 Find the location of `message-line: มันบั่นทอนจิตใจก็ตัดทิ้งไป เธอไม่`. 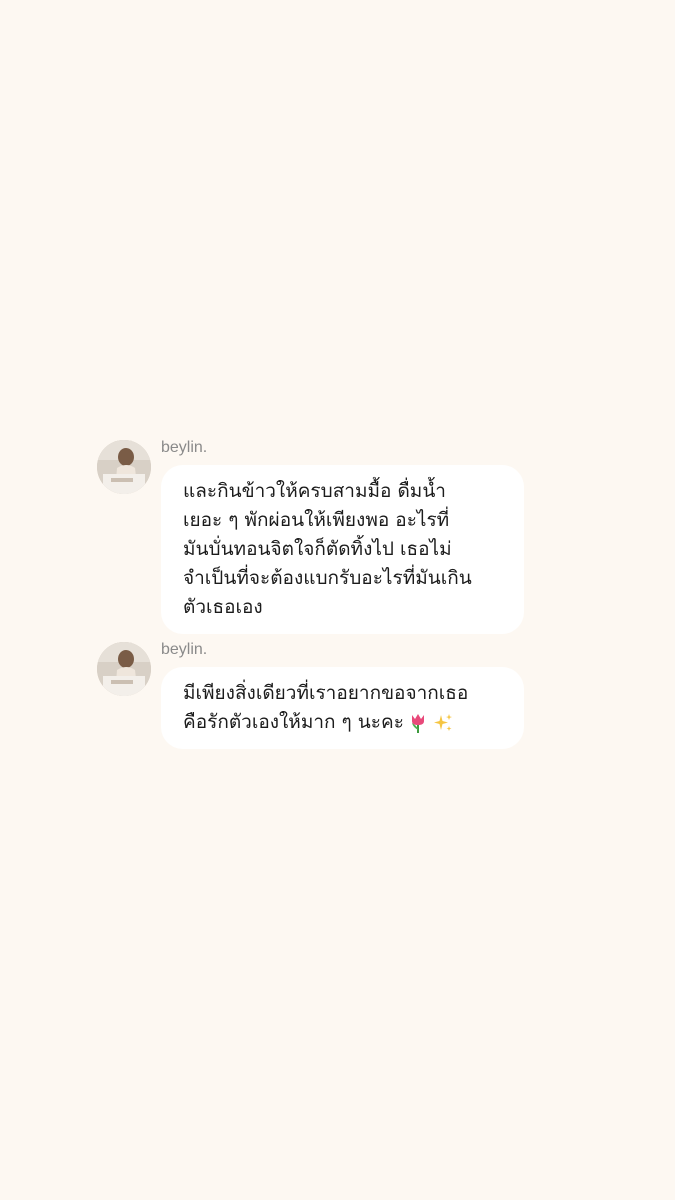

message-line: มันบั่นทอนจิตใจก็ตัดทิ้งไป เธอไม่ is located at coordinates (317, 549).